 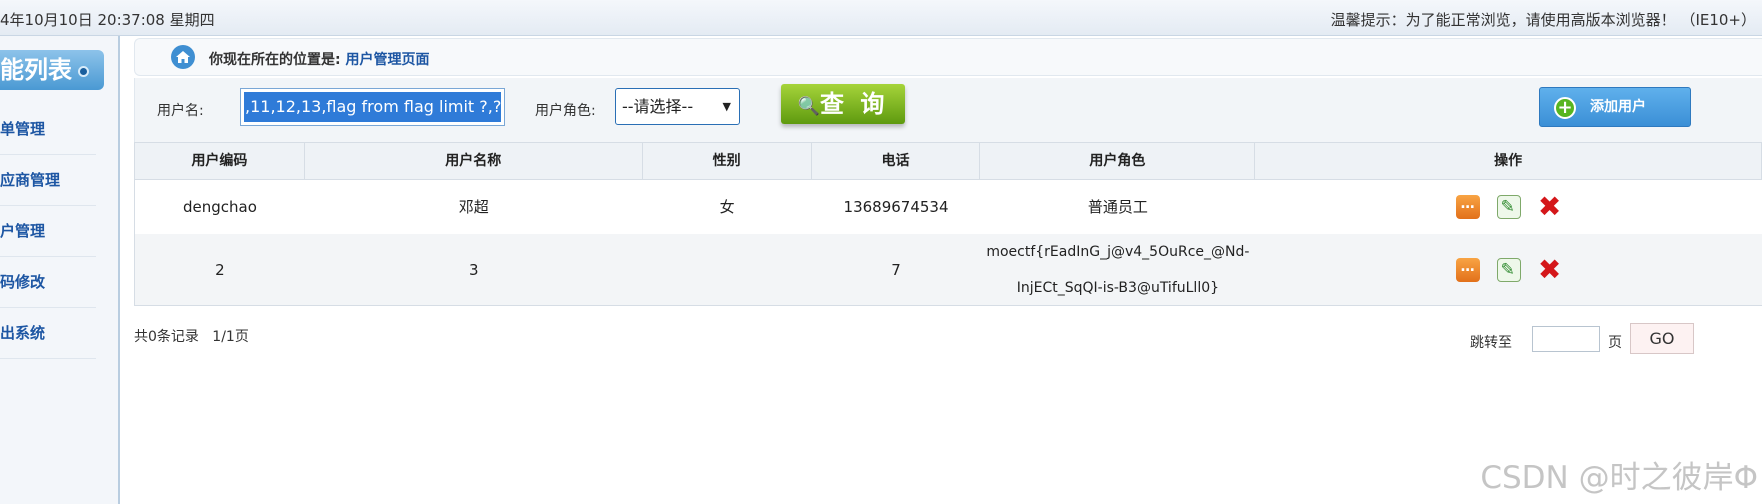 What do you see at coordinates (275, 60) in the screenshot?
I see `breadcrumb-prefix: 你现在所在的位置是:` at bounding box center [275, 60].